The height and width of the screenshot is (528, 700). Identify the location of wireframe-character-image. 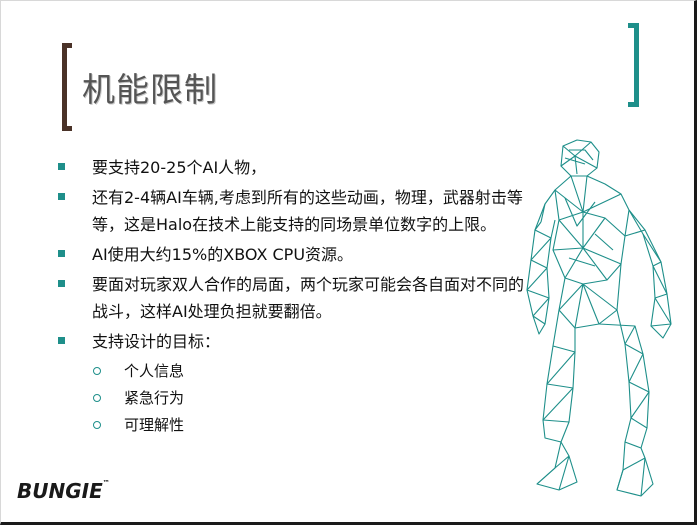
(599, 318).